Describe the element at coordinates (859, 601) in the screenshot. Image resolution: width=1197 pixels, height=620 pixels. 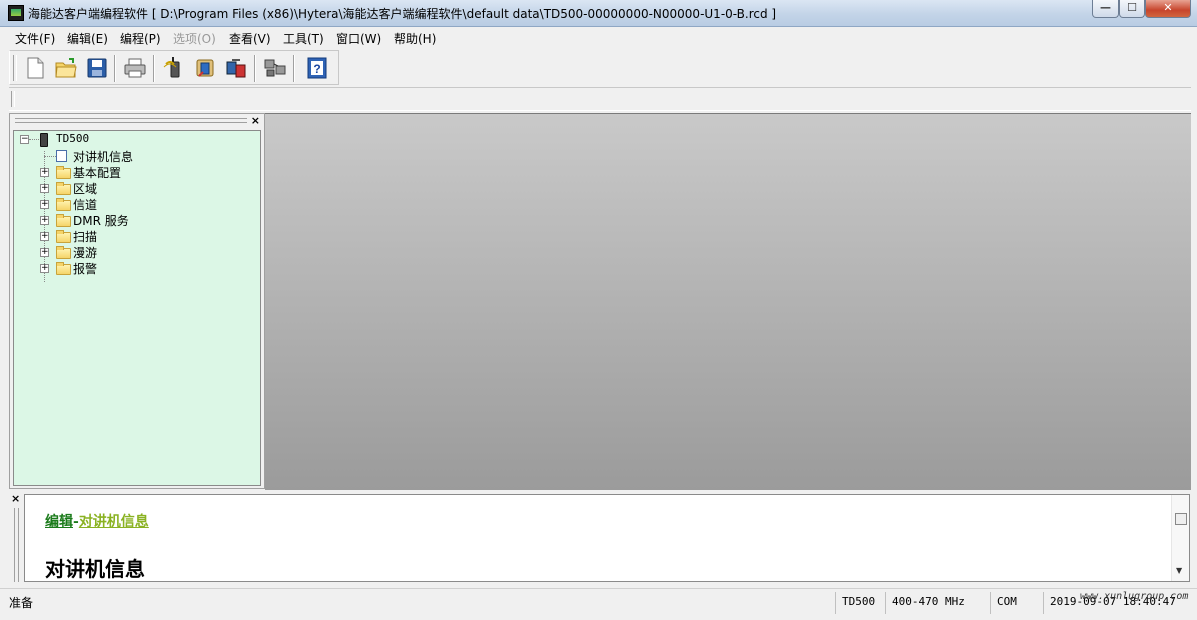
I see `status-model: TD500` at that location.